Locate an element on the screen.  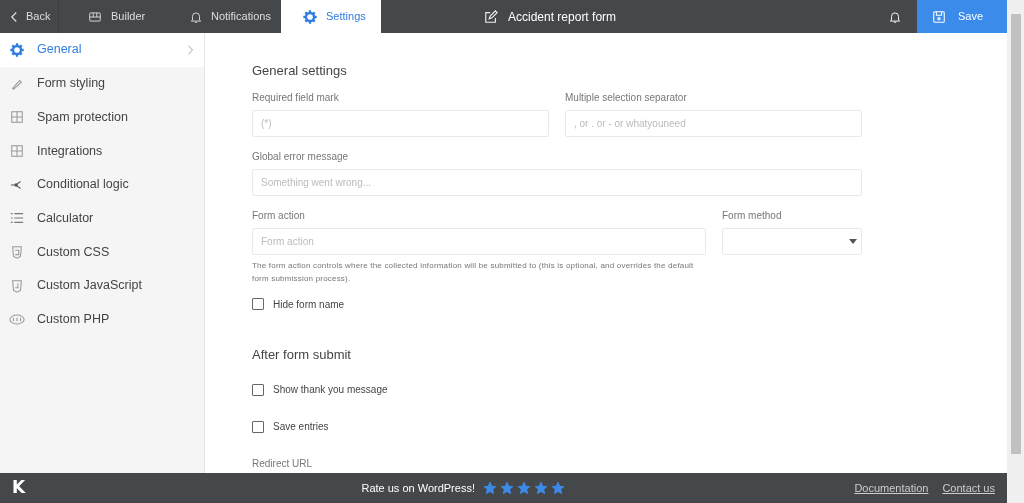
input-field: (*) is located at coordinates (400, 123).